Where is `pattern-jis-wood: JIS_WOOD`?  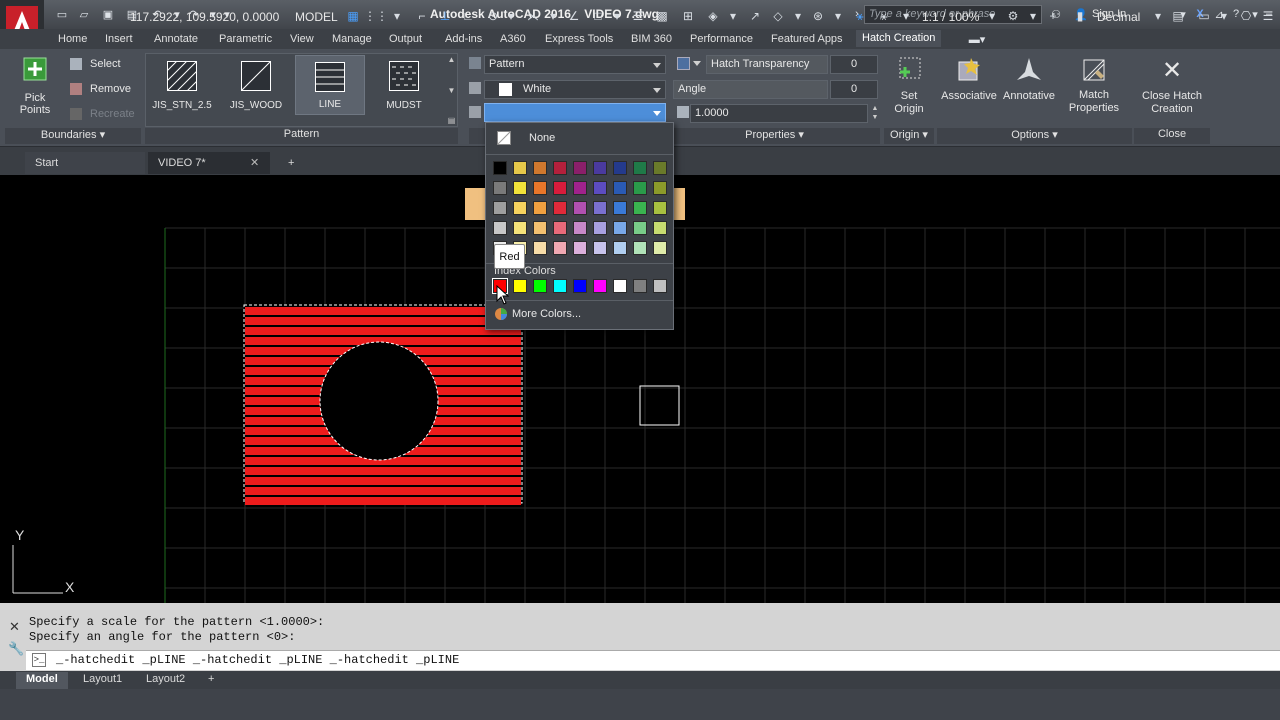 pattern-jis-wood: JIS_WOOD is located at coordinates (256, 85).